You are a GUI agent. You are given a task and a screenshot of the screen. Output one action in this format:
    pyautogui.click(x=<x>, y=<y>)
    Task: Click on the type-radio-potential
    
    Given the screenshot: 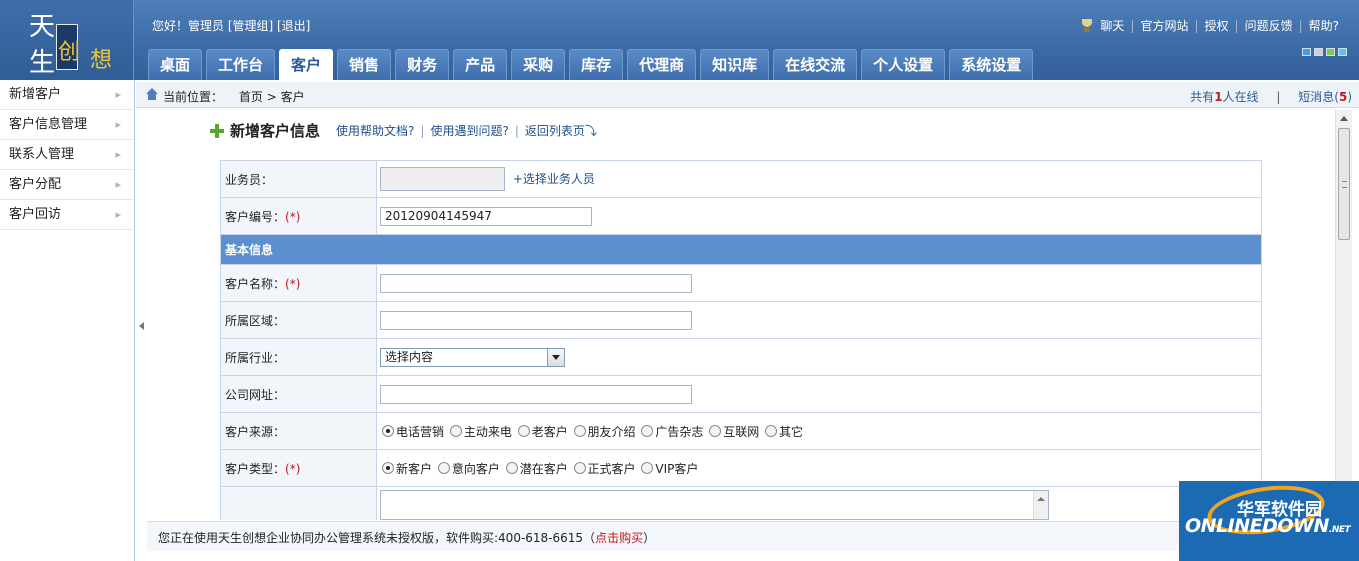 What is the action you would take?
    pyautogui.click(x=511, y=468)
    